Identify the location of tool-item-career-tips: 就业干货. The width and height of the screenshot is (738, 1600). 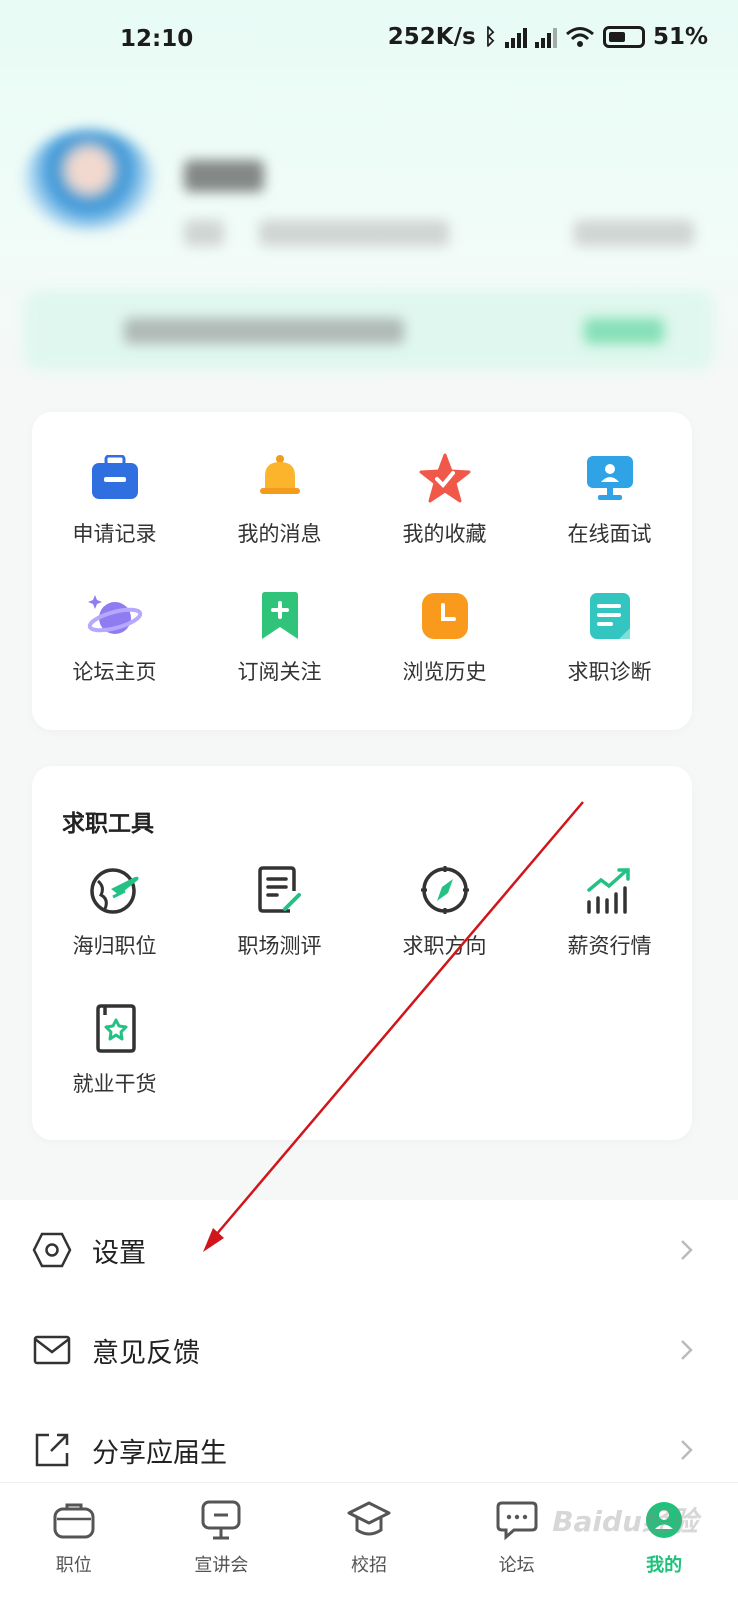
(114, 1053).